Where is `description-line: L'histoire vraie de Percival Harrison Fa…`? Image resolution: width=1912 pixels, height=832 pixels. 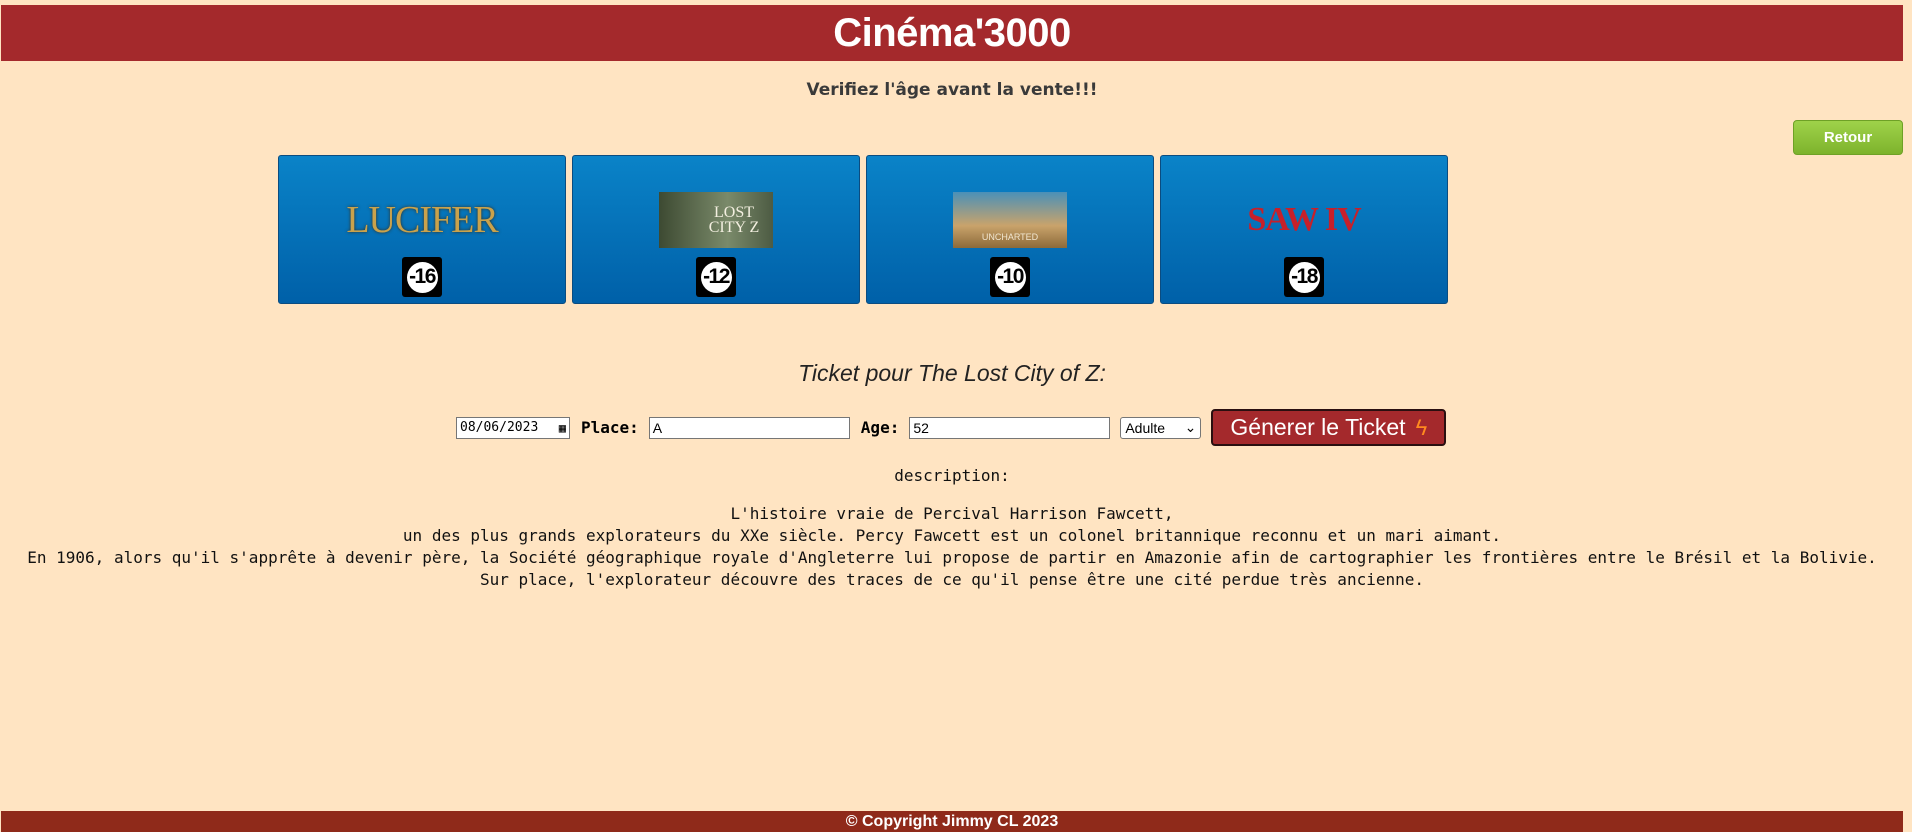 description-line: L'histoire vraie de Percival Harrison Fa… is located at coordinates (952, 513).